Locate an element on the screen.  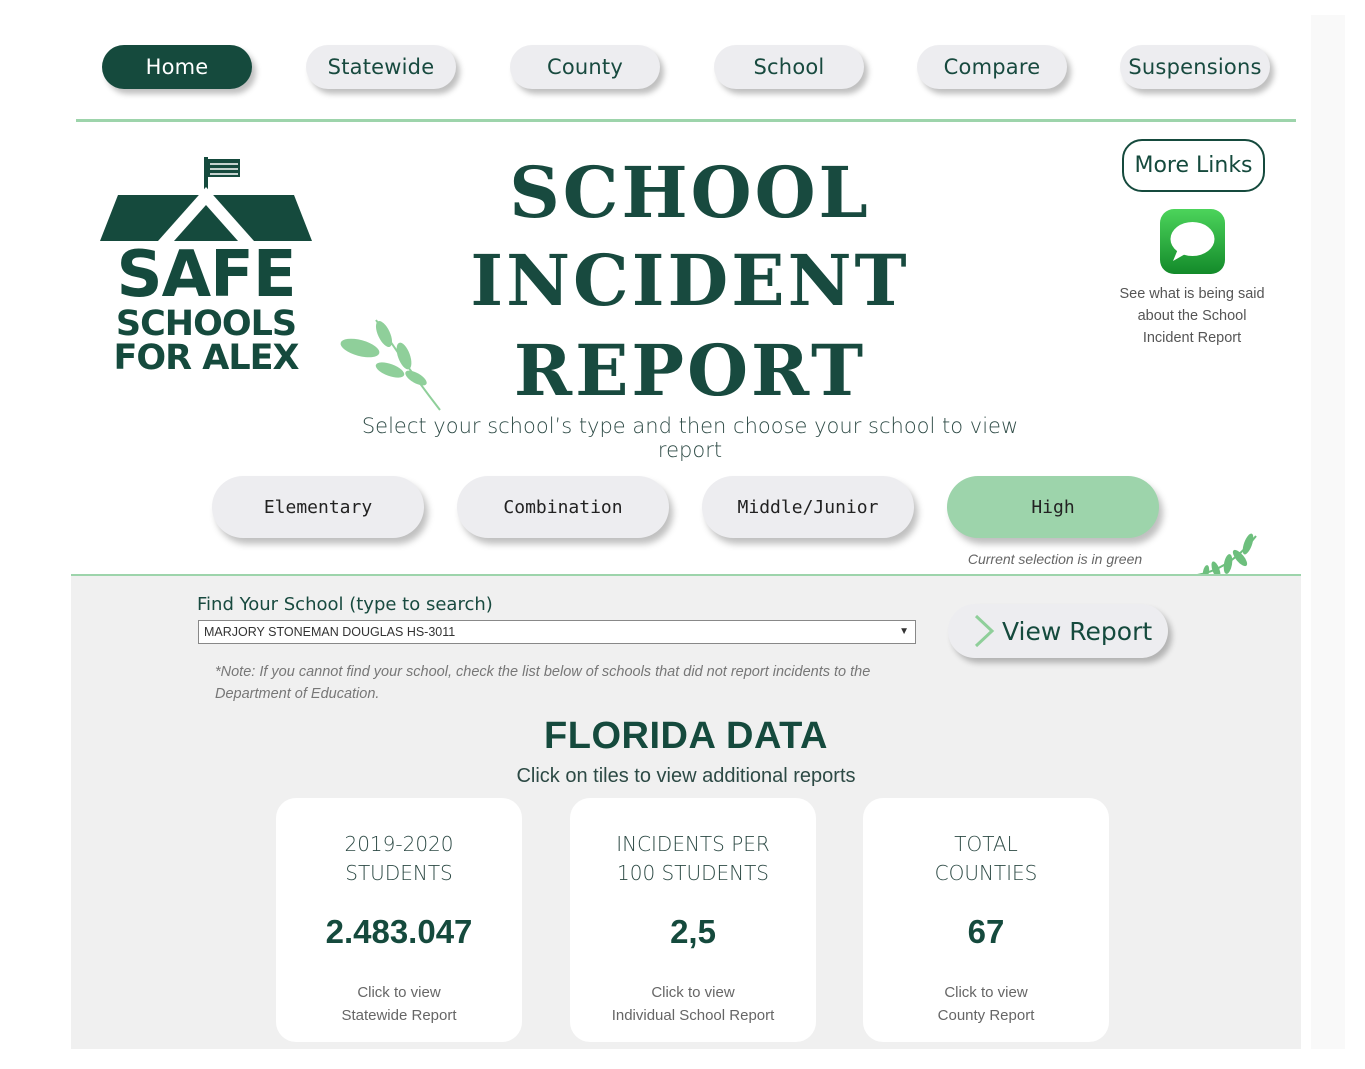
safe-schools-logo: SAFE SCHOOLS FOR ALEX is located at coordinates (206, 267).